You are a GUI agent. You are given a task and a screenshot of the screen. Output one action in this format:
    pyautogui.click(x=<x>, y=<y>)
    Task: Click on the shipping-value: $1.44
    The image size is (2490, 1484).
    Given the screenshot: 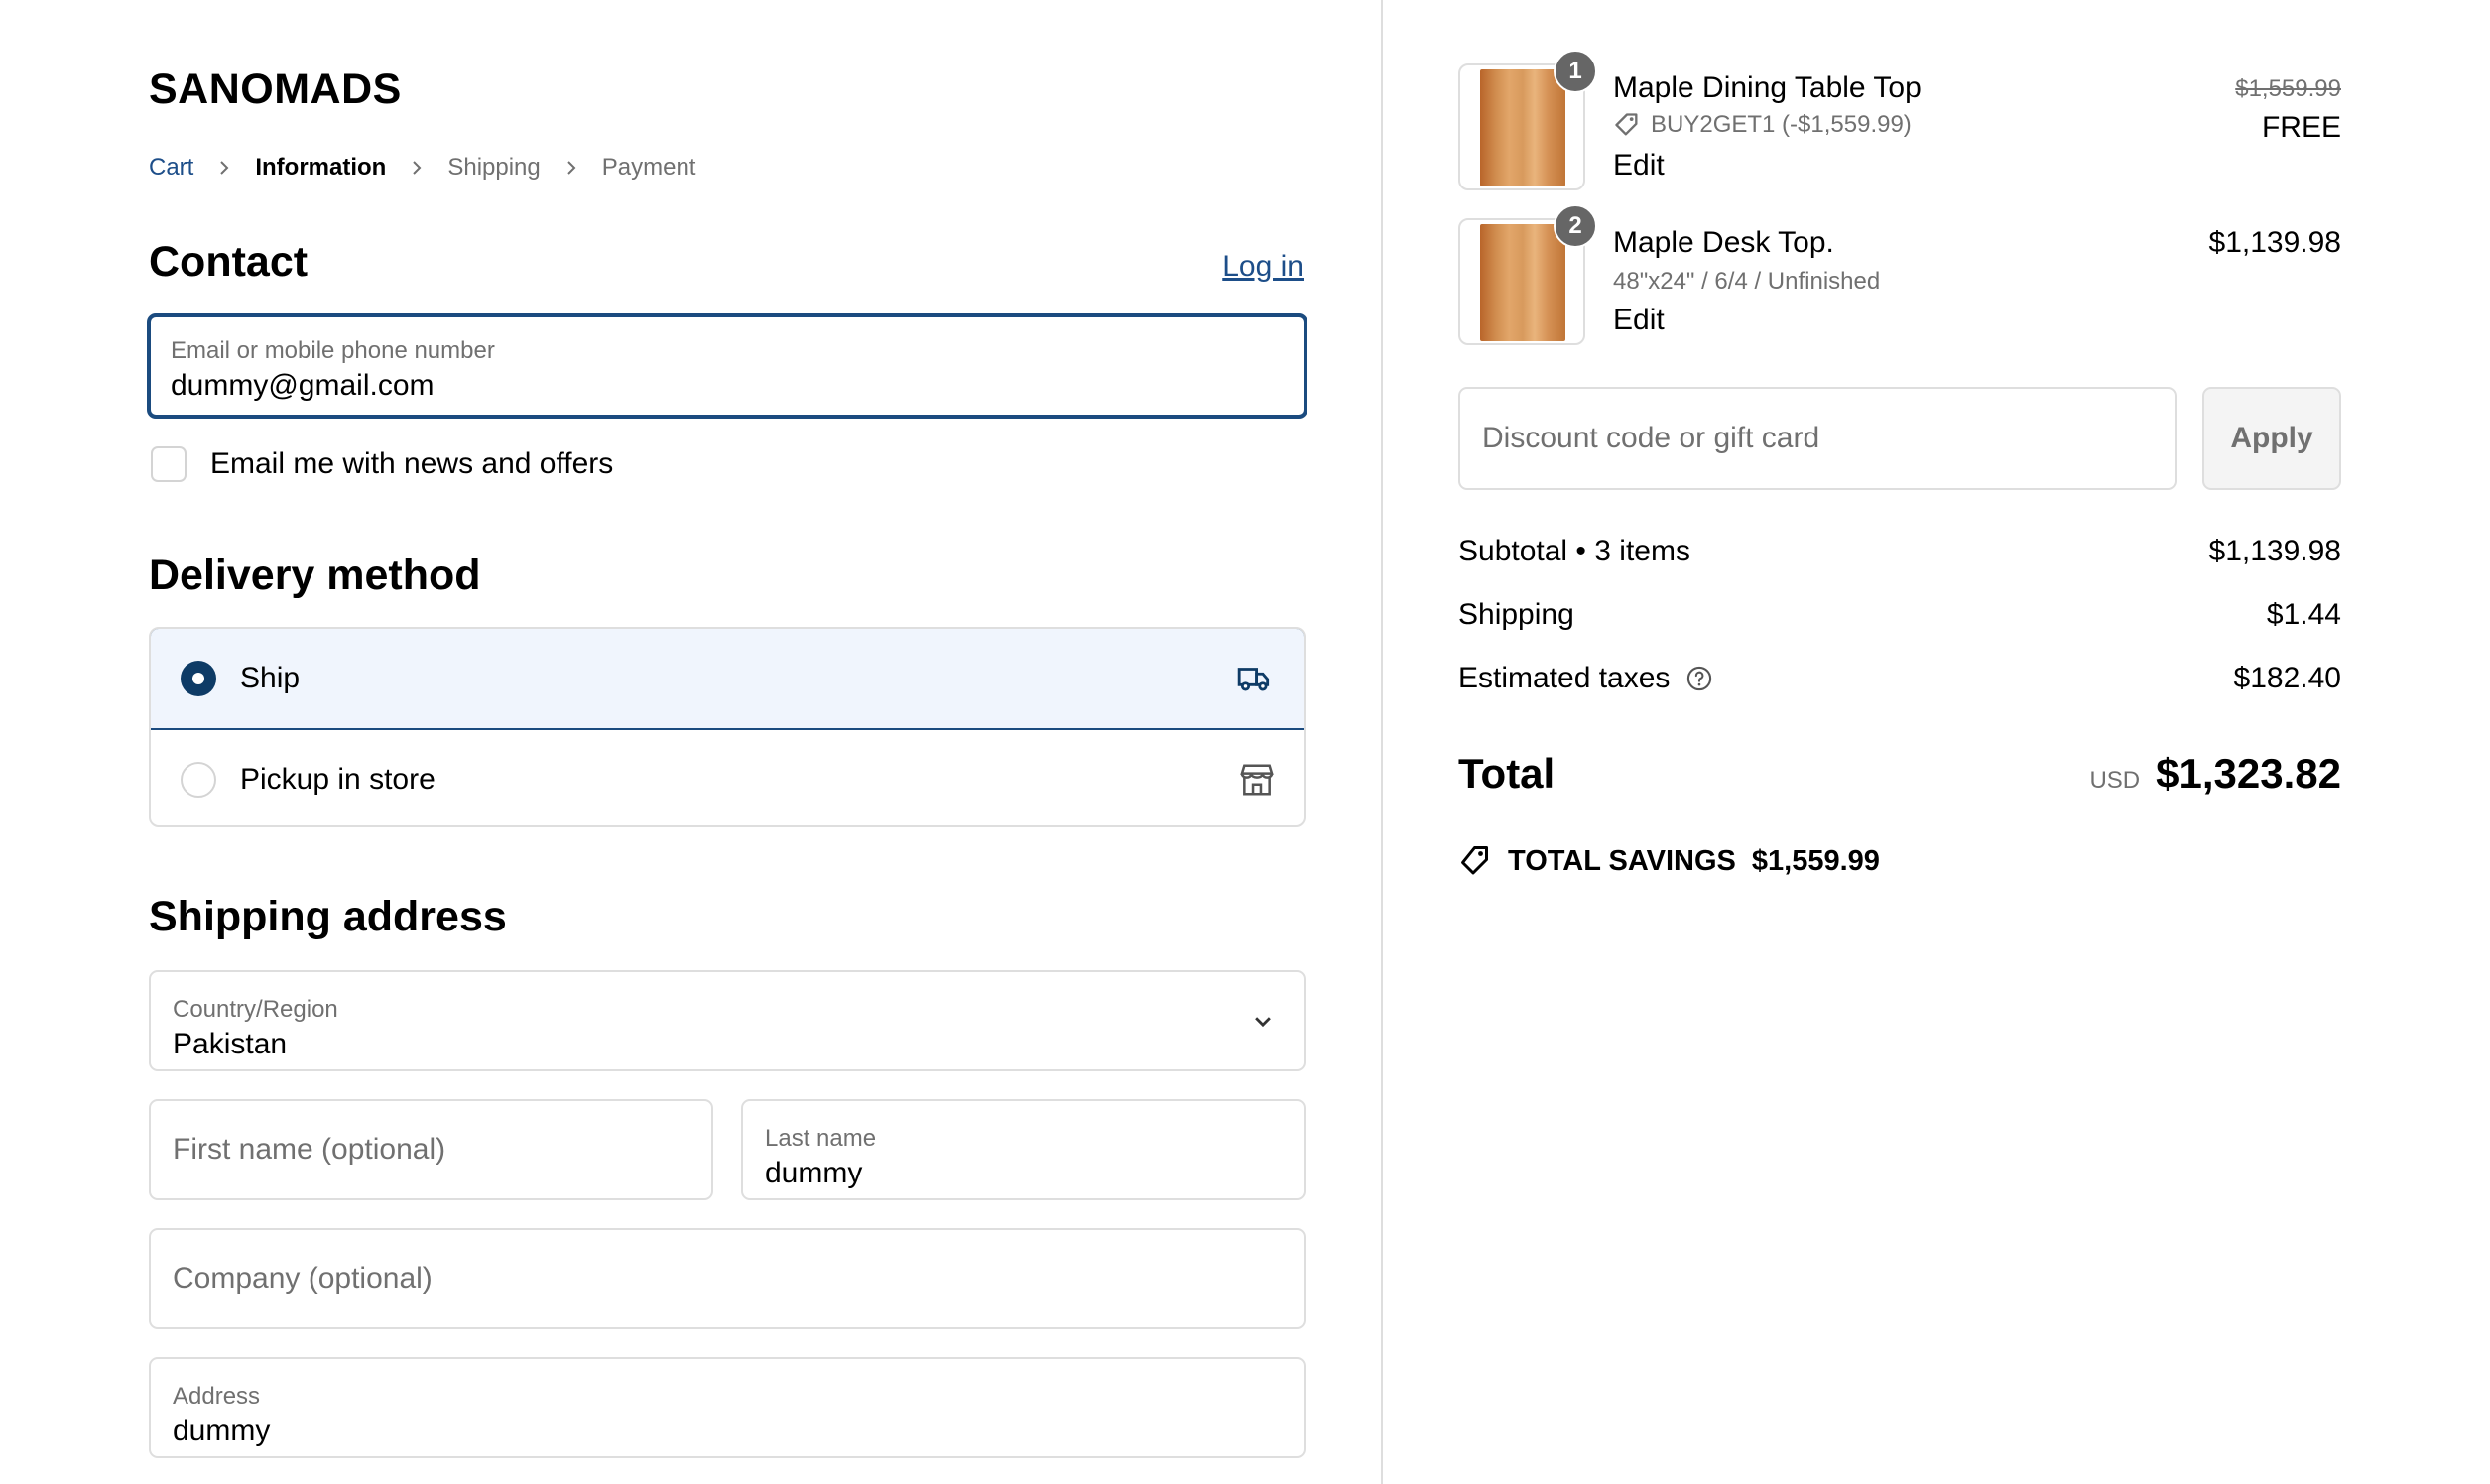 What is the action you would take?
    pyautogui.click(x=2304, y=614)
    